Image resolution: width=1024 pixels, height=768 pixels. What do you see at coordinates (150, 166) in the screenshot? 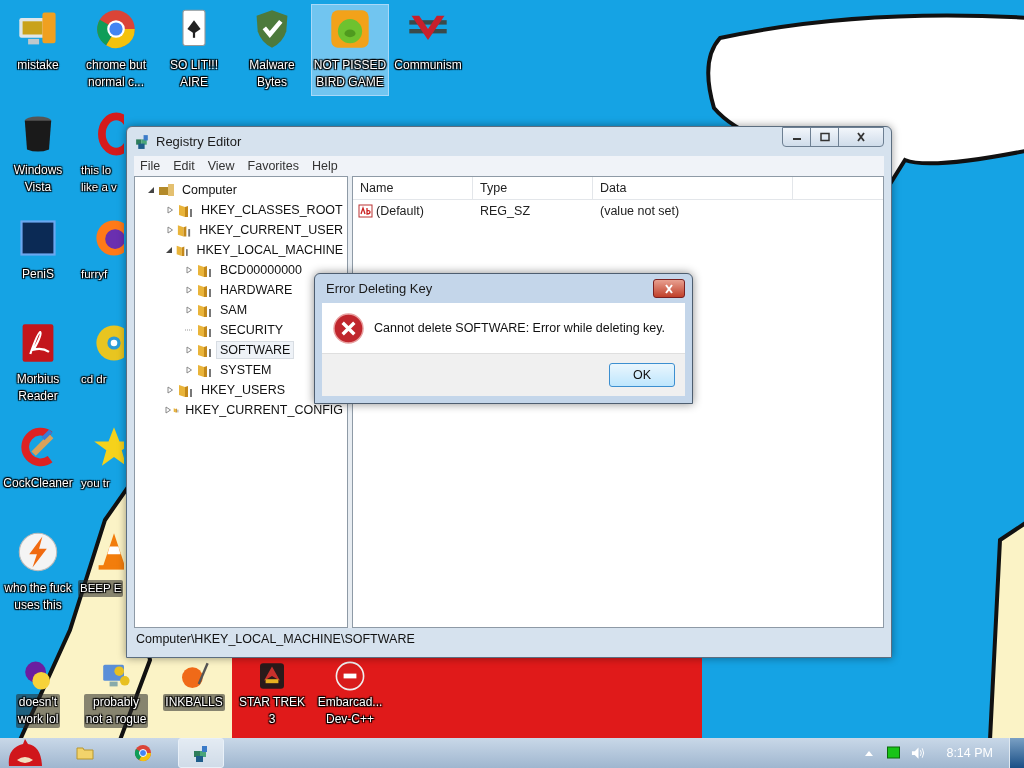
I see `menu-item: File` at bounding box center [150, 166].